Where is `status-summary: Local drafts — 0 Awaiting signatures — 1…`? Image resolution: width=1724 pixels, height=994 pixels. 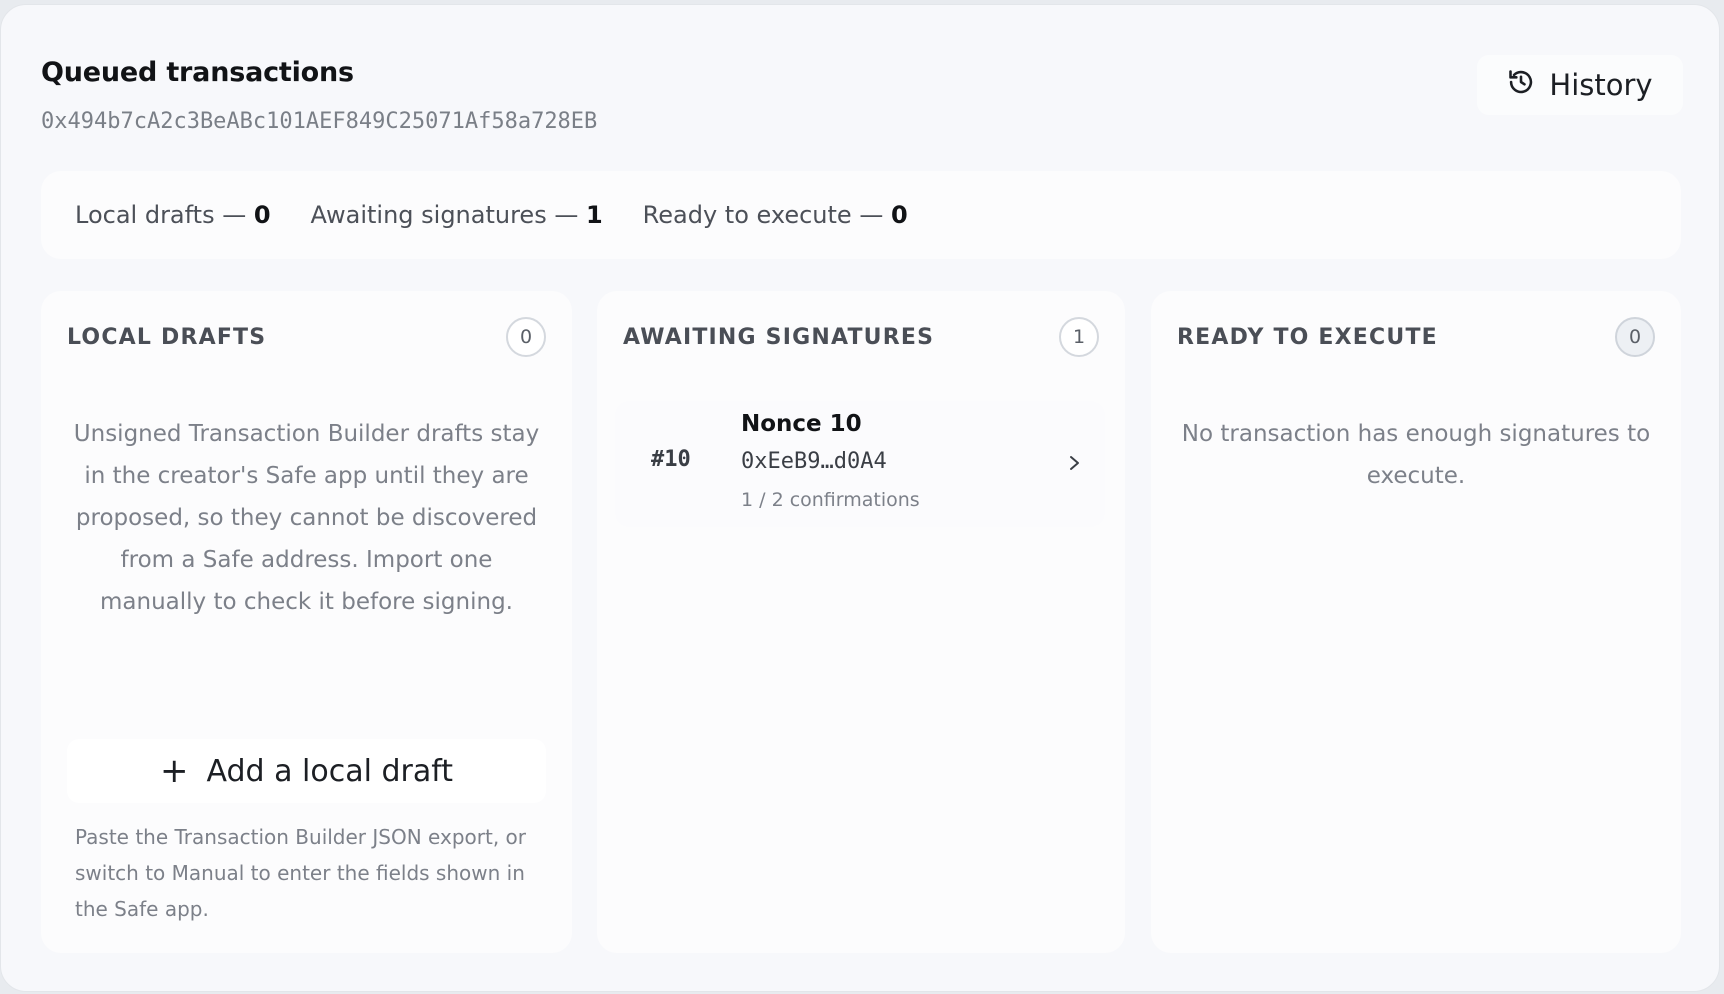
status-summary: Local drafts — 0 Awaiting signatures — 1… is located at coordinates (861, 215).